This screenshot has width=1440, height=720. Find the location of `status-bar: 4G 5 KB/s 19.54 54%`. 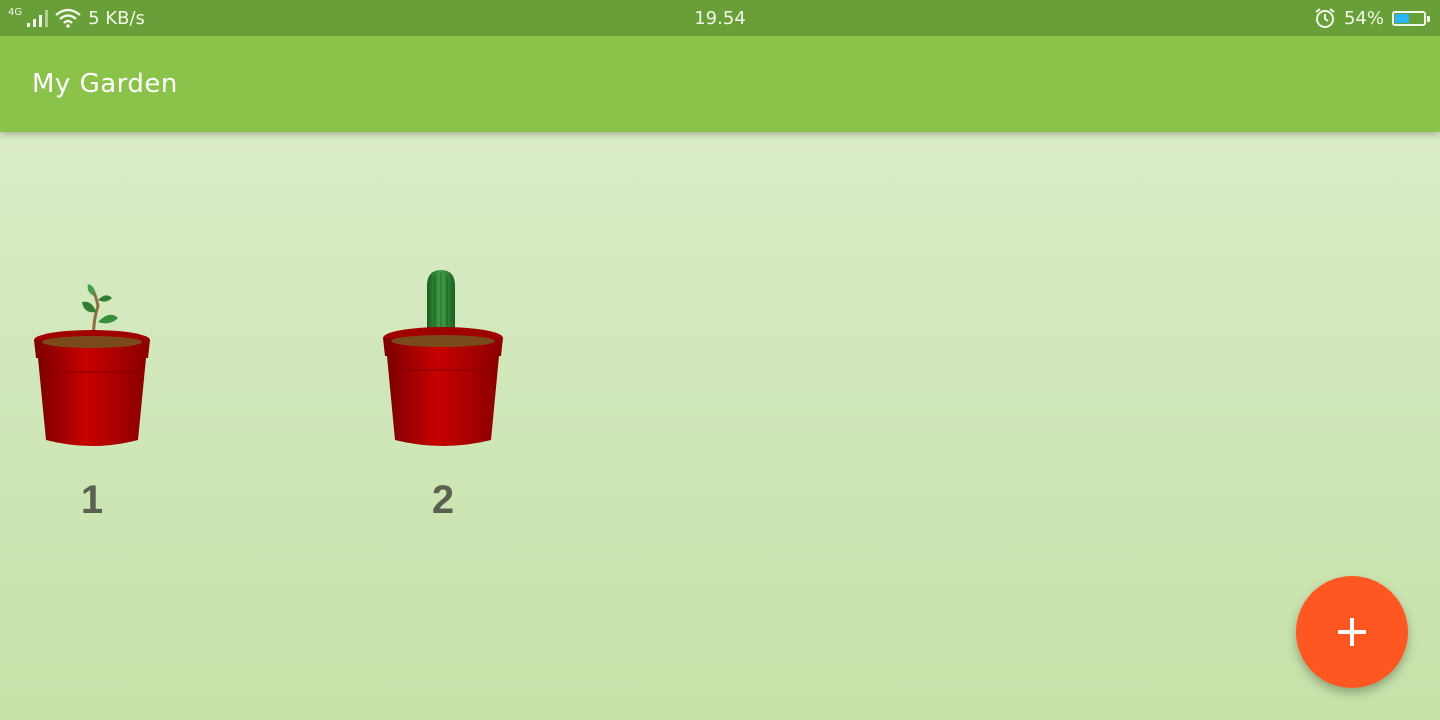

status-bar: 4G 5 KB/s 19.54 54% is located at coordinates (720, 18).